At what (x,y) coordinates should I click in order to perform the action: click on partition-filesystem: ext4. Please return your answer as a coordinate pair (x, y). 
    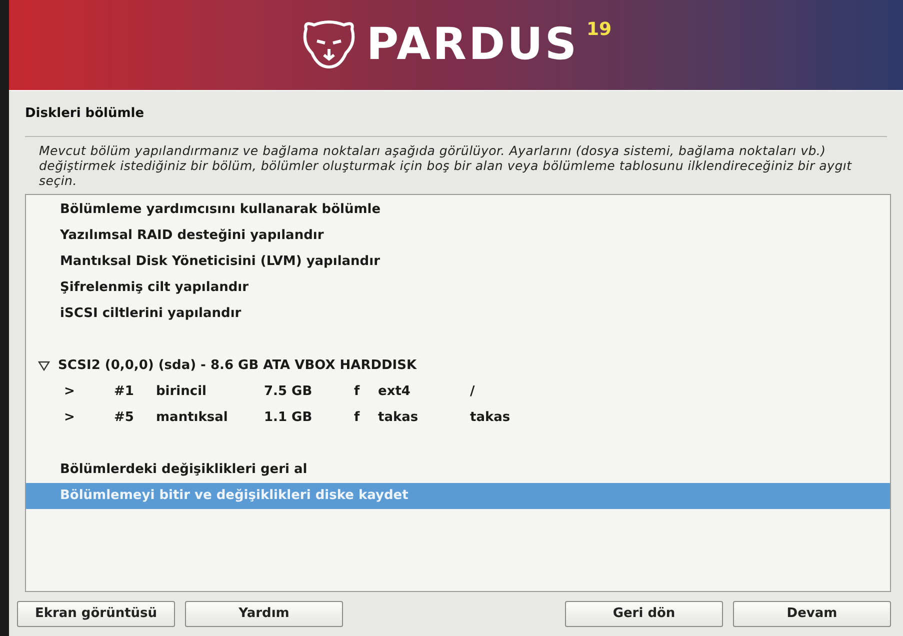
    Looking at the image, I should click on (395, 392).